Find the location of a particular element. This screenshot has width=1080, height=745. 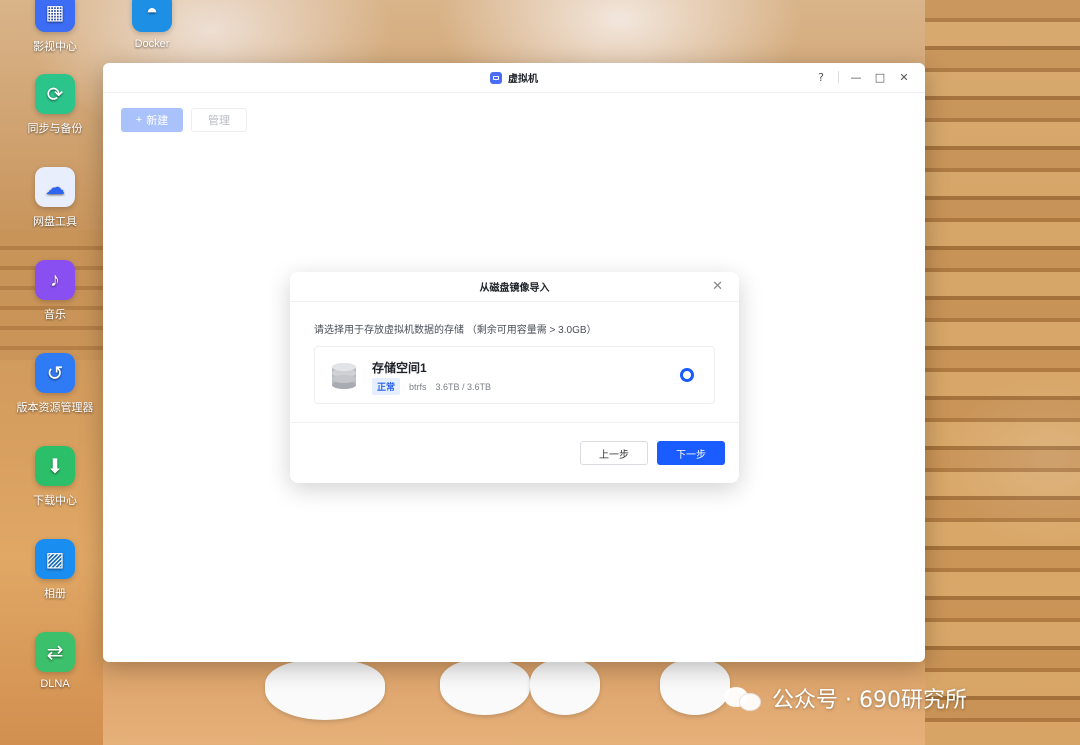

new-button-label: 新建 is located at coordinates (157, 121).